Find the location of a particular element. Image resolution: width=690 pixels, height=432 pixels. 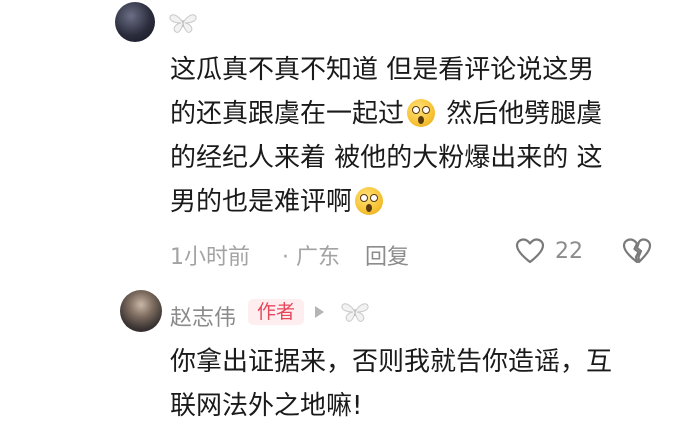

like-count: 22 is located at coordinates (569, 251).